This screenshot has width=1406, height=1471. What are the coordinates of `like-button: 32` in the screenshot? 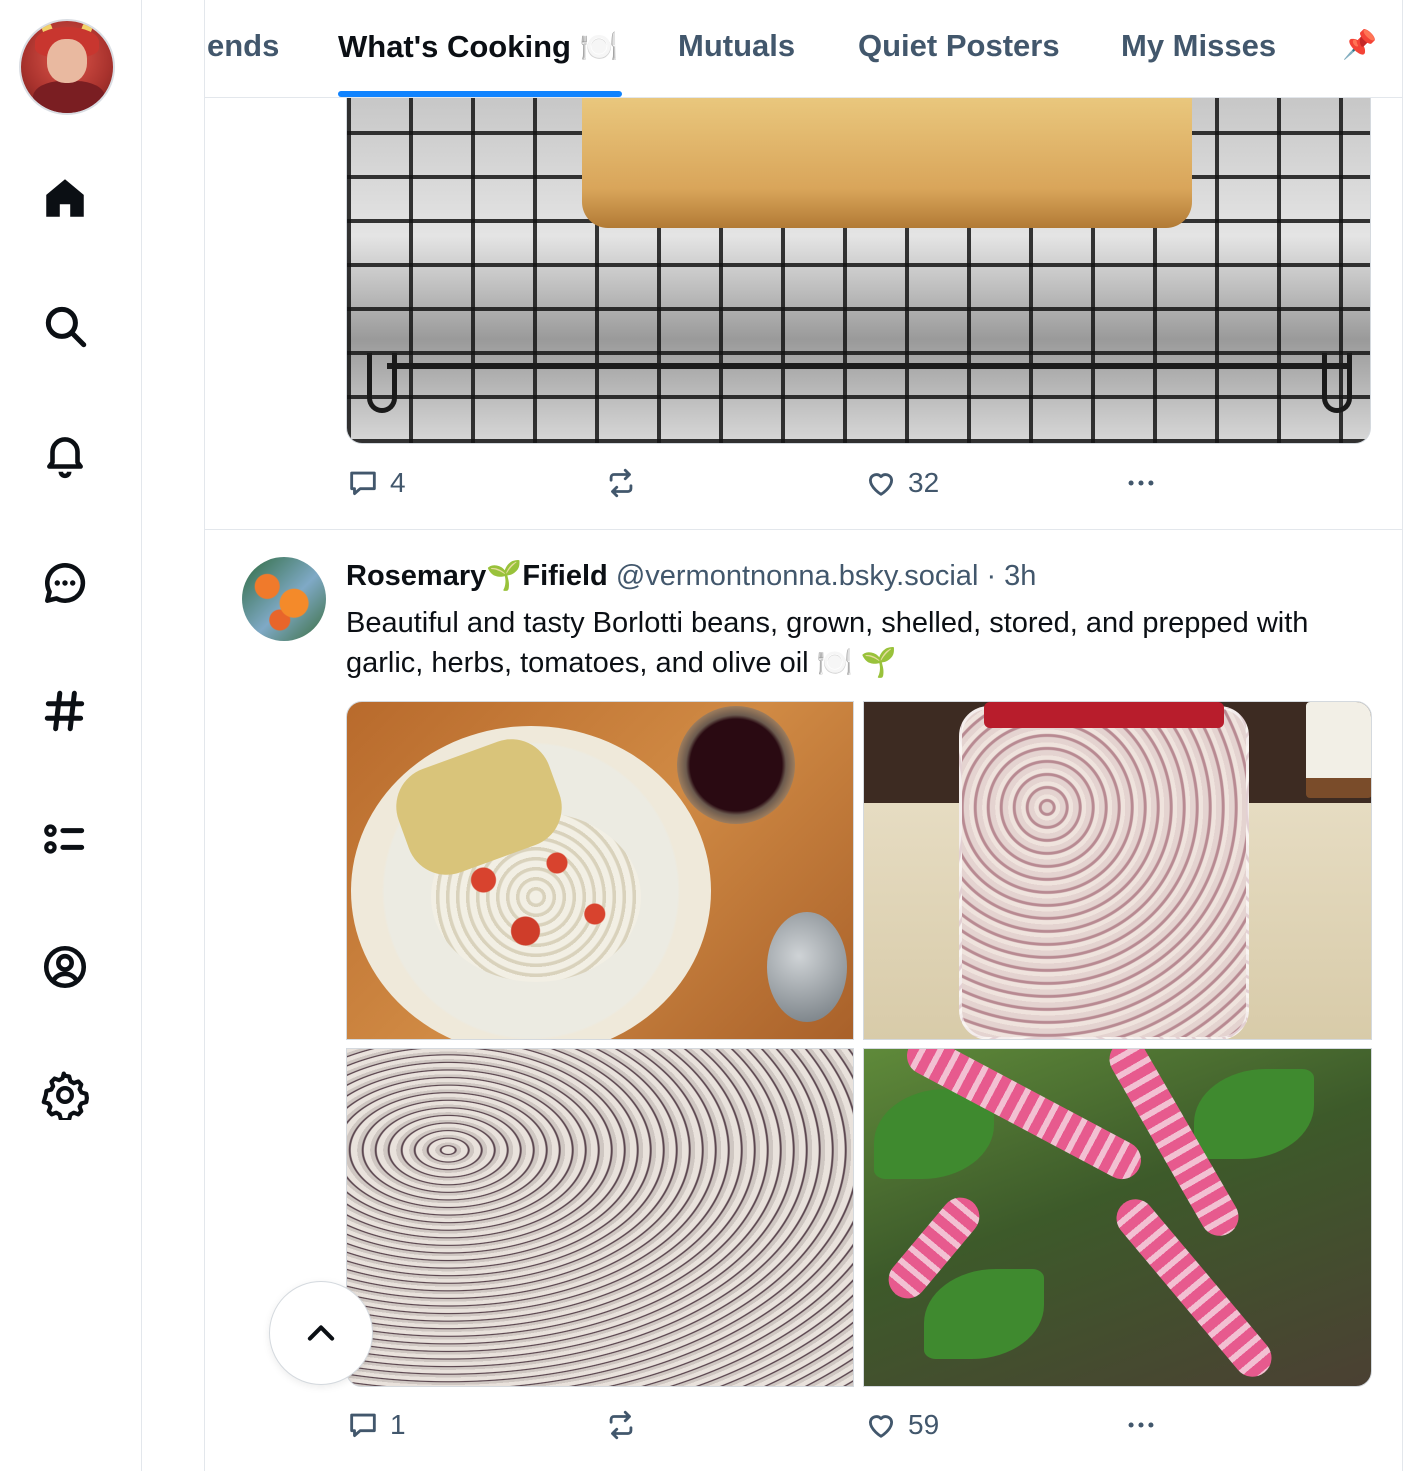 It's located at (901, 483).